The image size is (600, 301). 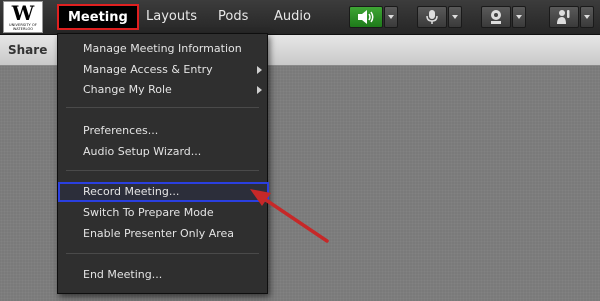 I want to click on menu-meeting: Meeting, so click(x=98, y=17).